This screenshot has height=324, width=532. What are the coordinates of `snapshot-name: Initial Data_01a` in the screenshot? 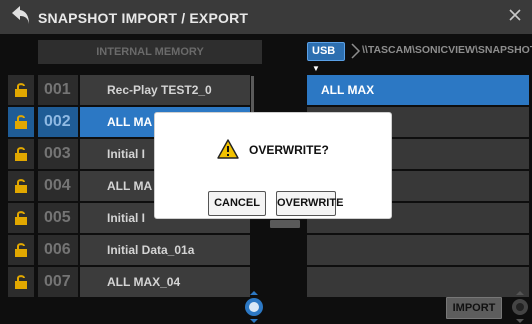 It's located at (165, 250).